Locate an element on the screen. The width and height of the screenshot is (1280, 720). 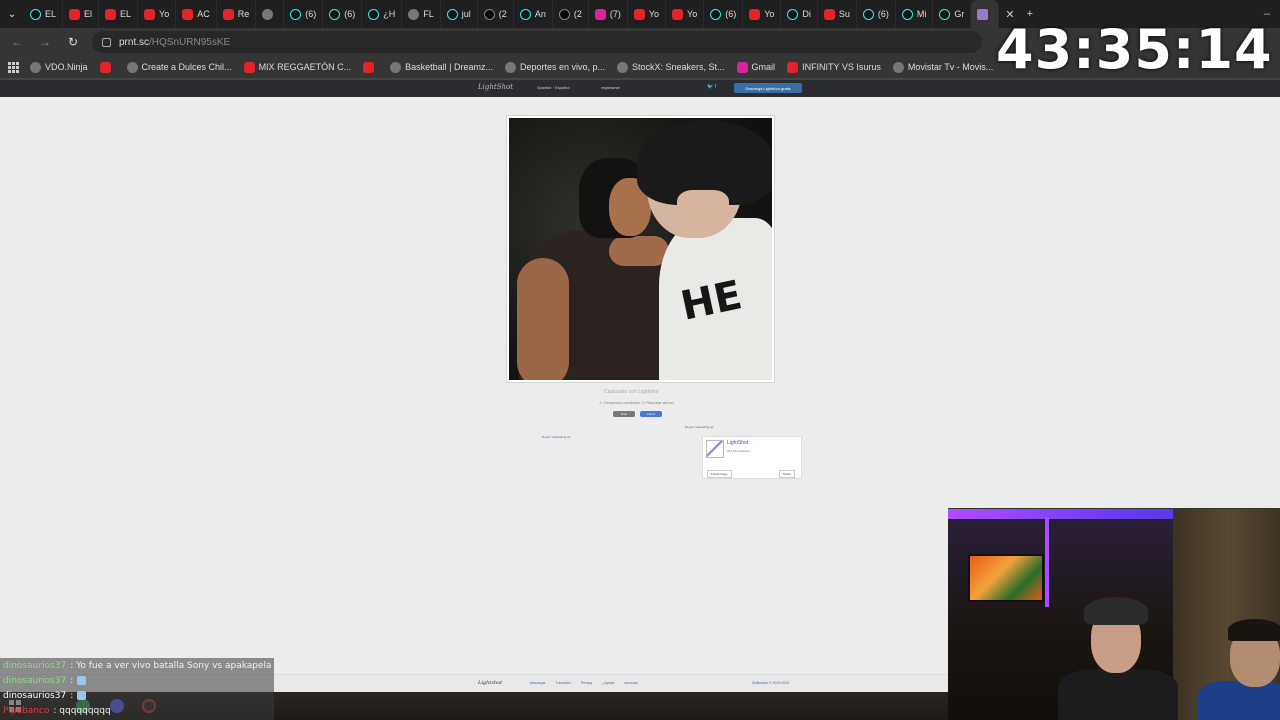
vdo-icon is located at coordinates (35, 67).